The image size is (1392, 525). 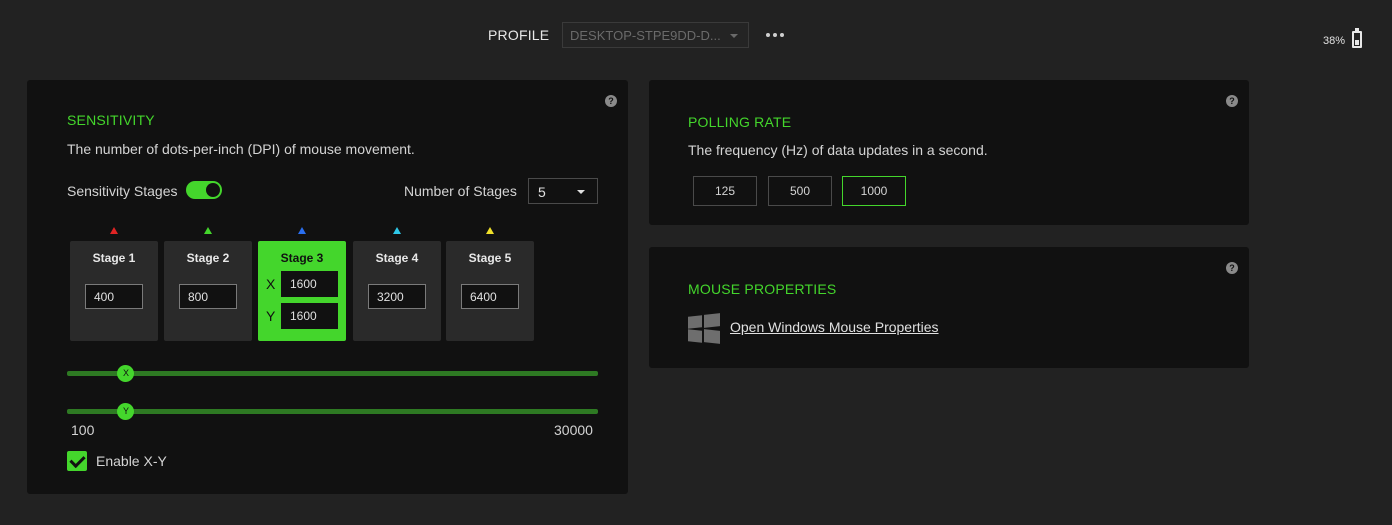 What do you see at coordinates (332, 411) in the screenshot?
I see `y-sensitivity-slider: Y` at bounding box center [332, 411].